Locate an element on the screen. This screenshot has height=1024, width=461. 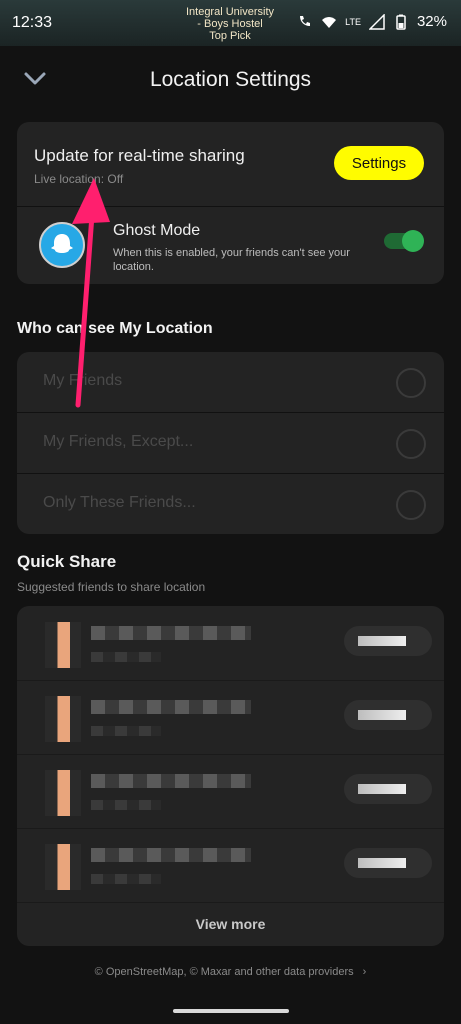
quick-share-heading: Quick Share is located at coordinates (67, 561).